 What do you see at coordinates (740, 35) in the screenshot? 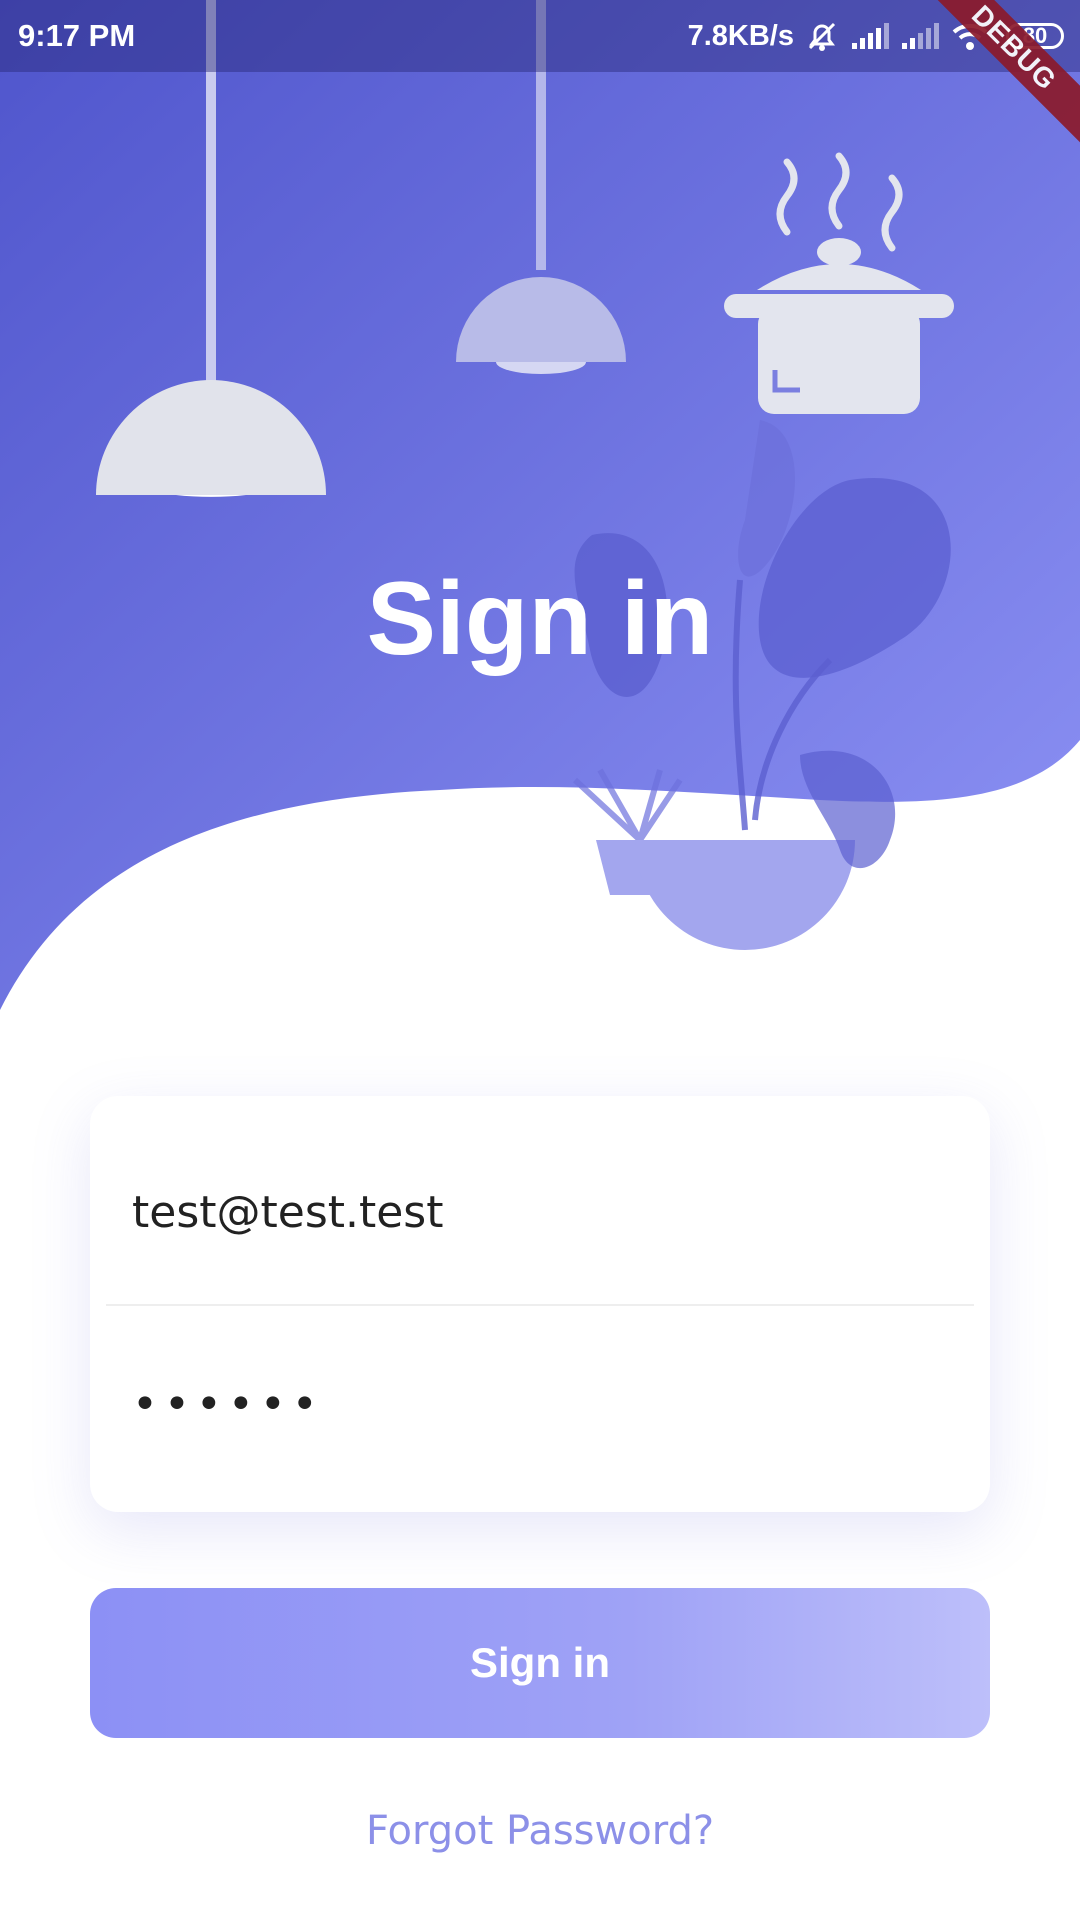
I see `network-speed: 7.8KB/s` at bounding box center [740, 35].